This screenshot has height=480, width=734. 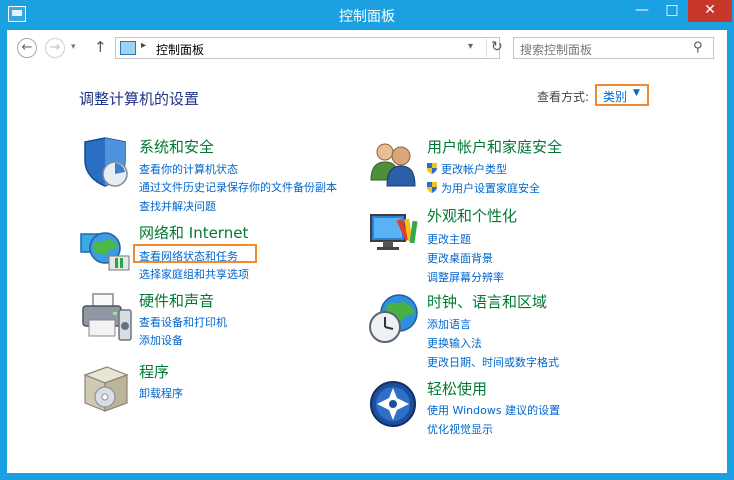 I want to click on title-bar: 控制面板 — □ ✕, so click(x=367, y=15).